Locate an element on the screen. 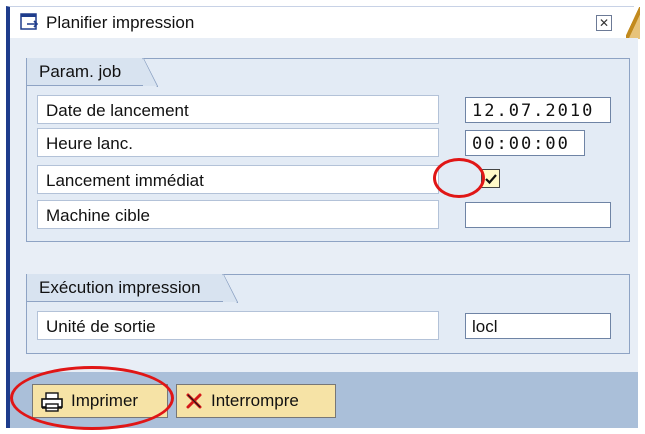  cancel-button-label: Interrompre is located at coordinates (255, 400).